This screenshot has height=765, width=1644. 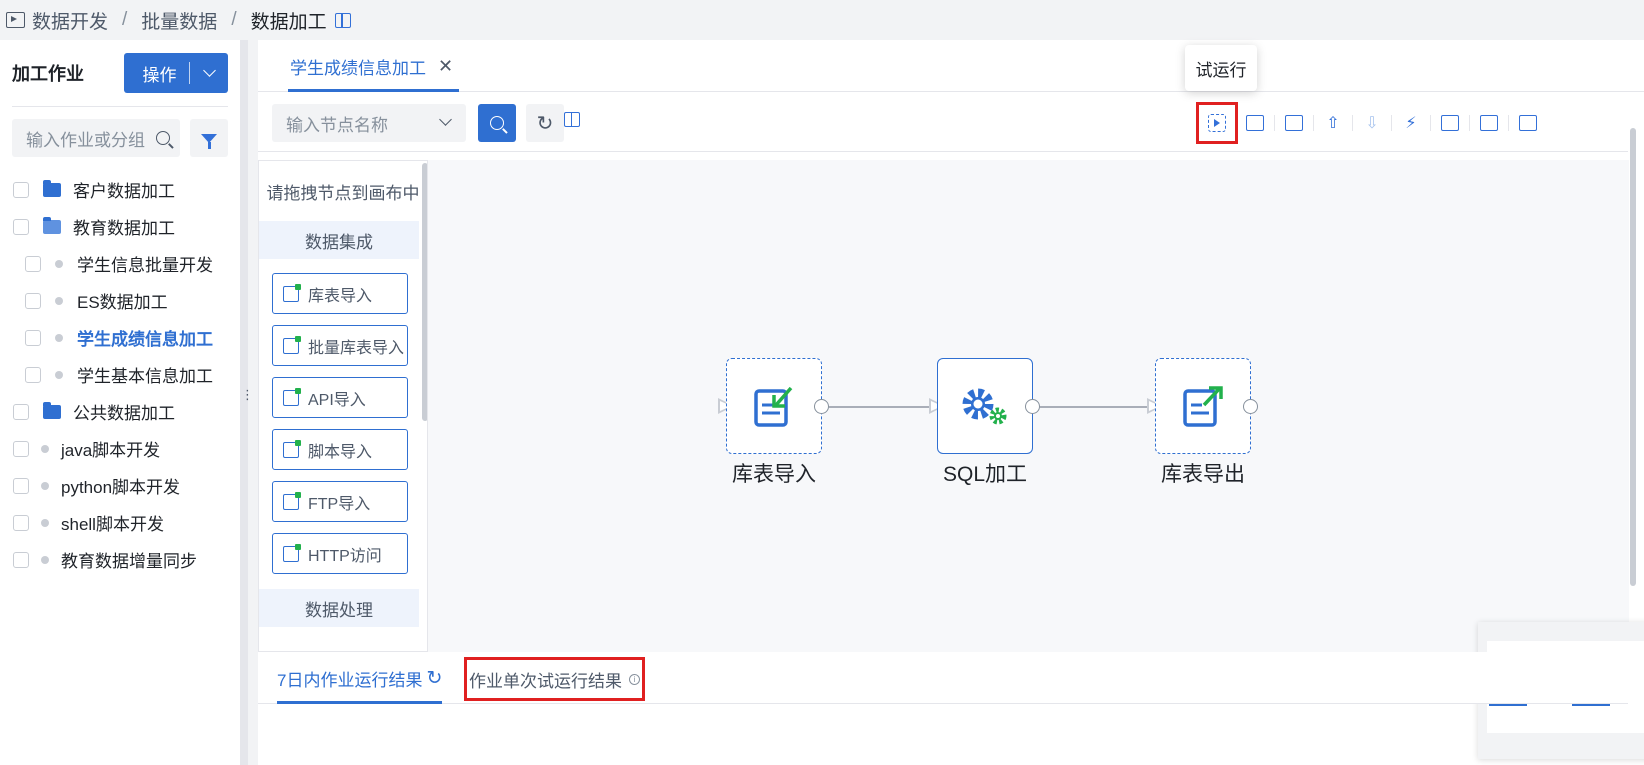 What do you see at coordinates (96, 138) in the screenshot?
I see `job-search-input: 输入作业或分组` at bounding box center [96, 138].